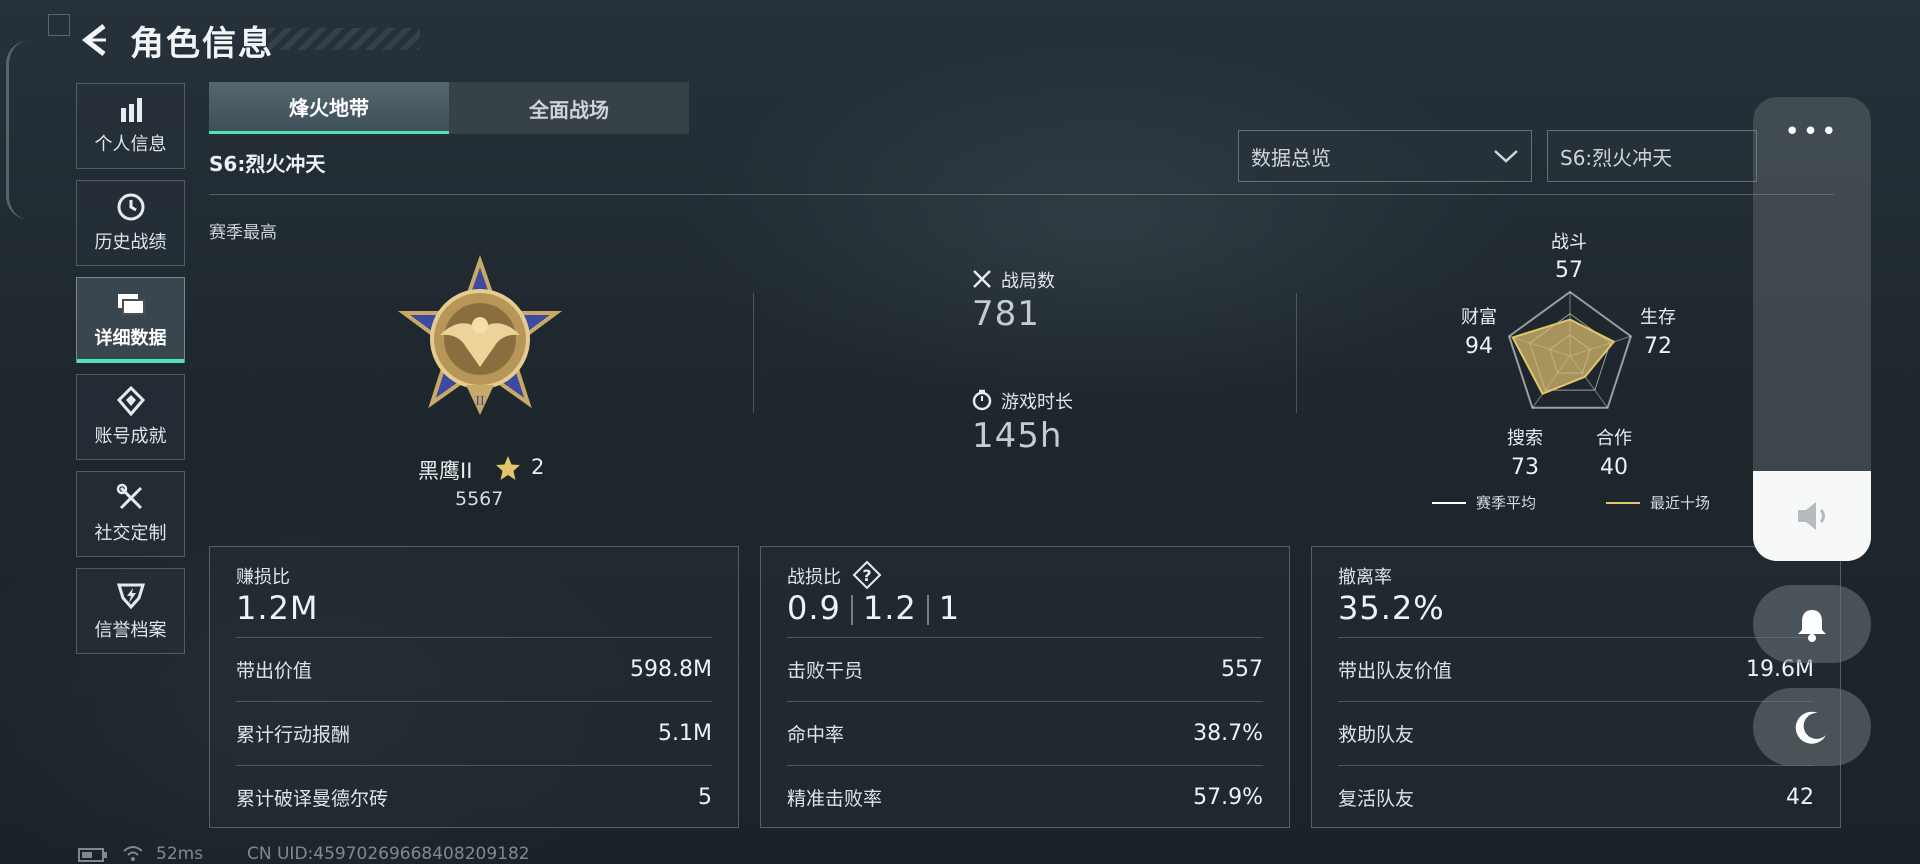 This screenshot has width=1920, height=864. What do you see at coordinates (671, 669) in the screenshot?
I see `row-value: 598.8M` at bounding box center [671, 669].